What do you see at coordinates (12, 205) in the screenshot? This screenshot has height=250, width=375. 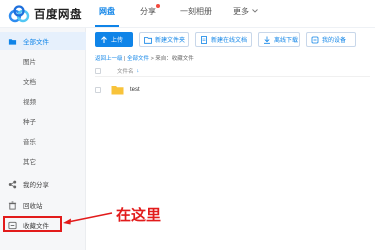 I see `trash-icon` at bounding box center [12, 205].